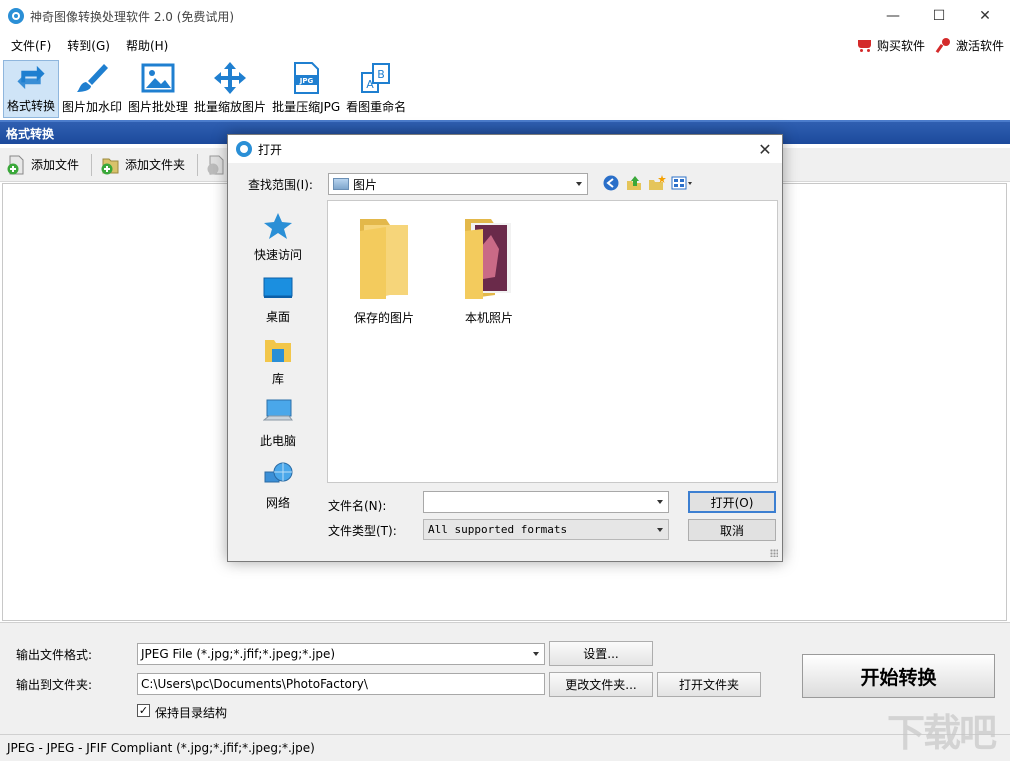  I want to click on lookin-select: 图片, so click(458, 184).